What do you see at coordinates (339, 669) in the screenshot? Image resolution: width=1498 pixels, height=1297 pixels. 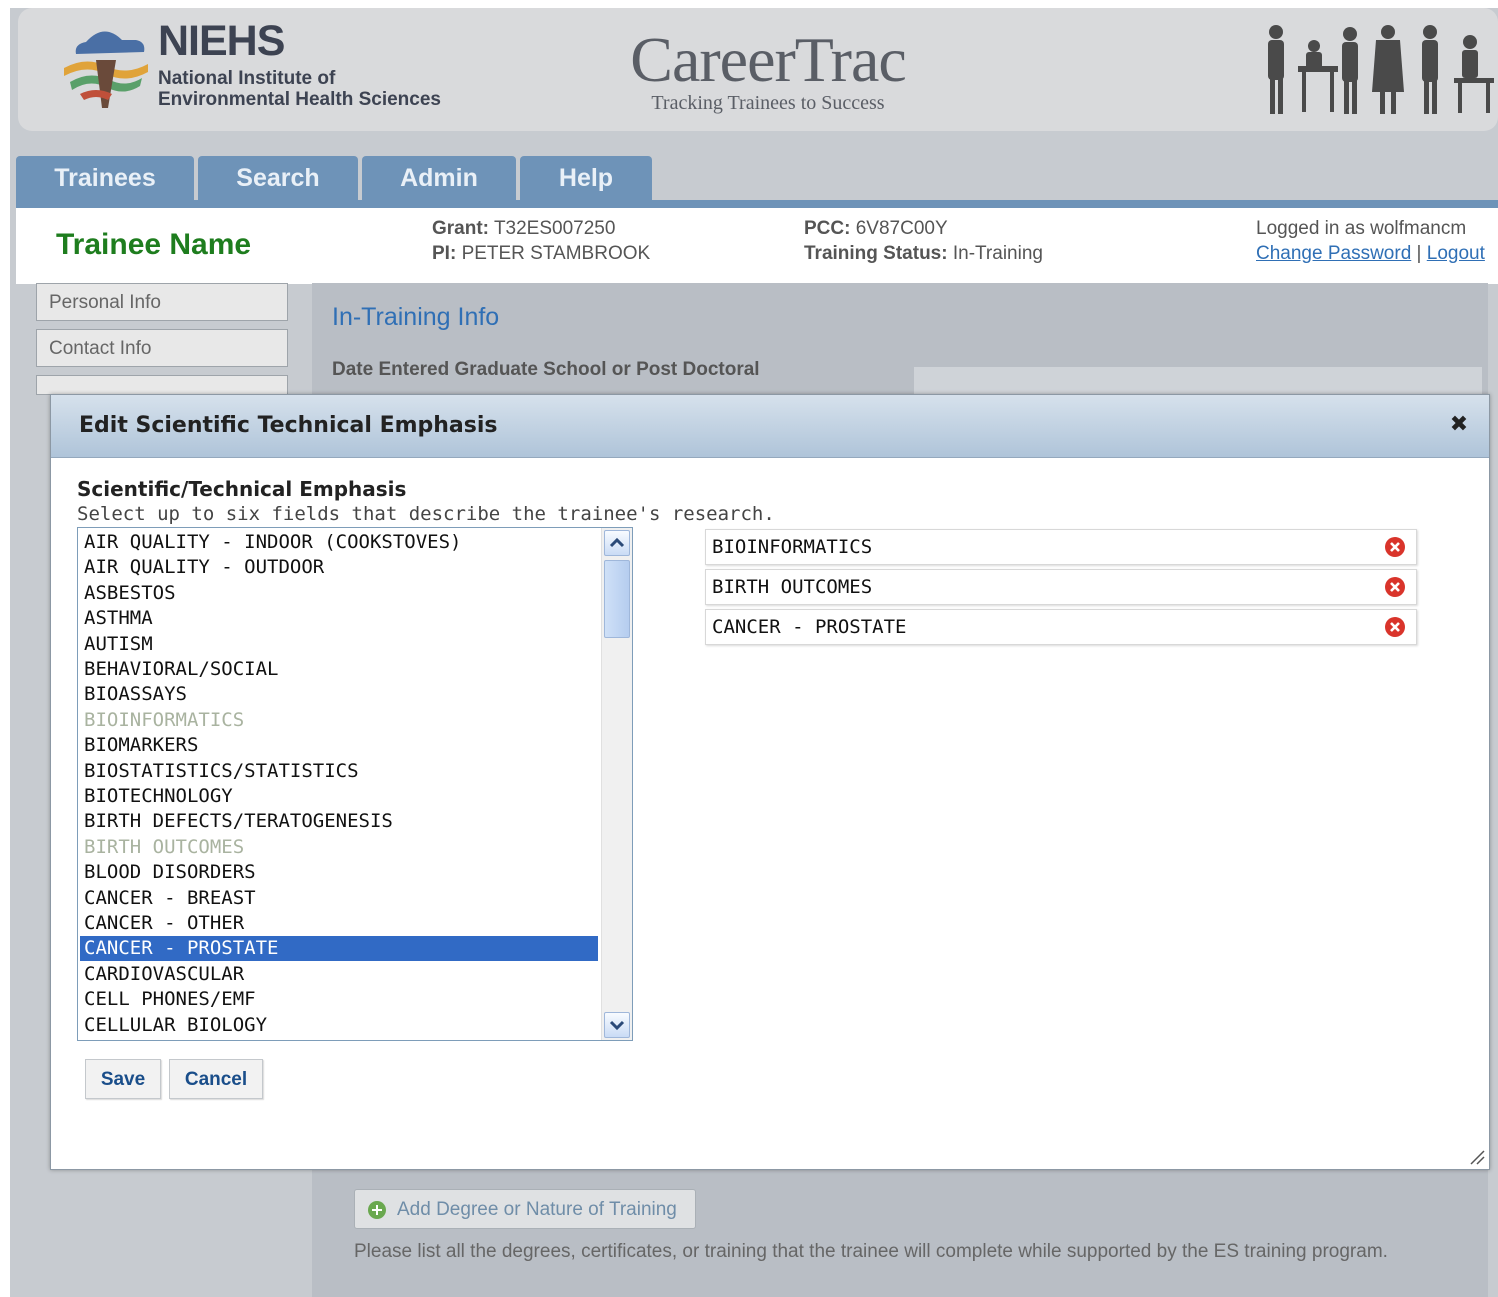 I see `listbox-option: BEHAVIORAL/SOCIAL` at bounding box center [339, 669].